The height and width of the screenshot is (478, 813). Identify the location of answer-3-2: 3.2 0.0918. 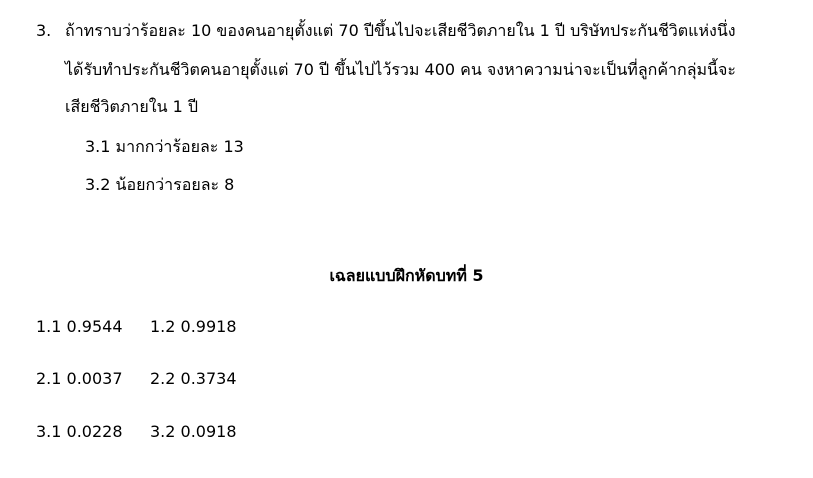
(193, 431).